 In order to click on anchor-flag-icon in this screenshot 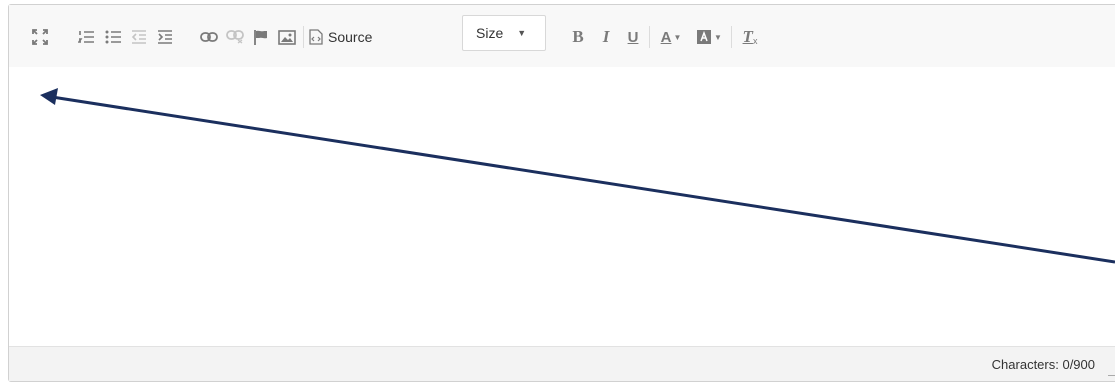, I will do `click(261, 37)`.